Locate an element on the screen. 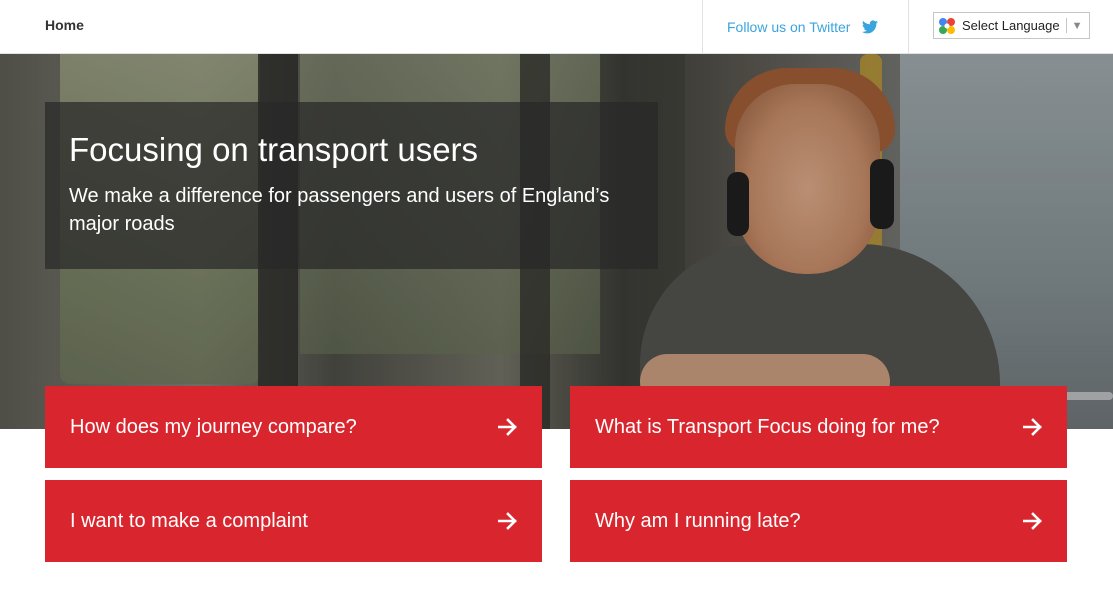  home-link: Home is located at coordinates (64, 25).